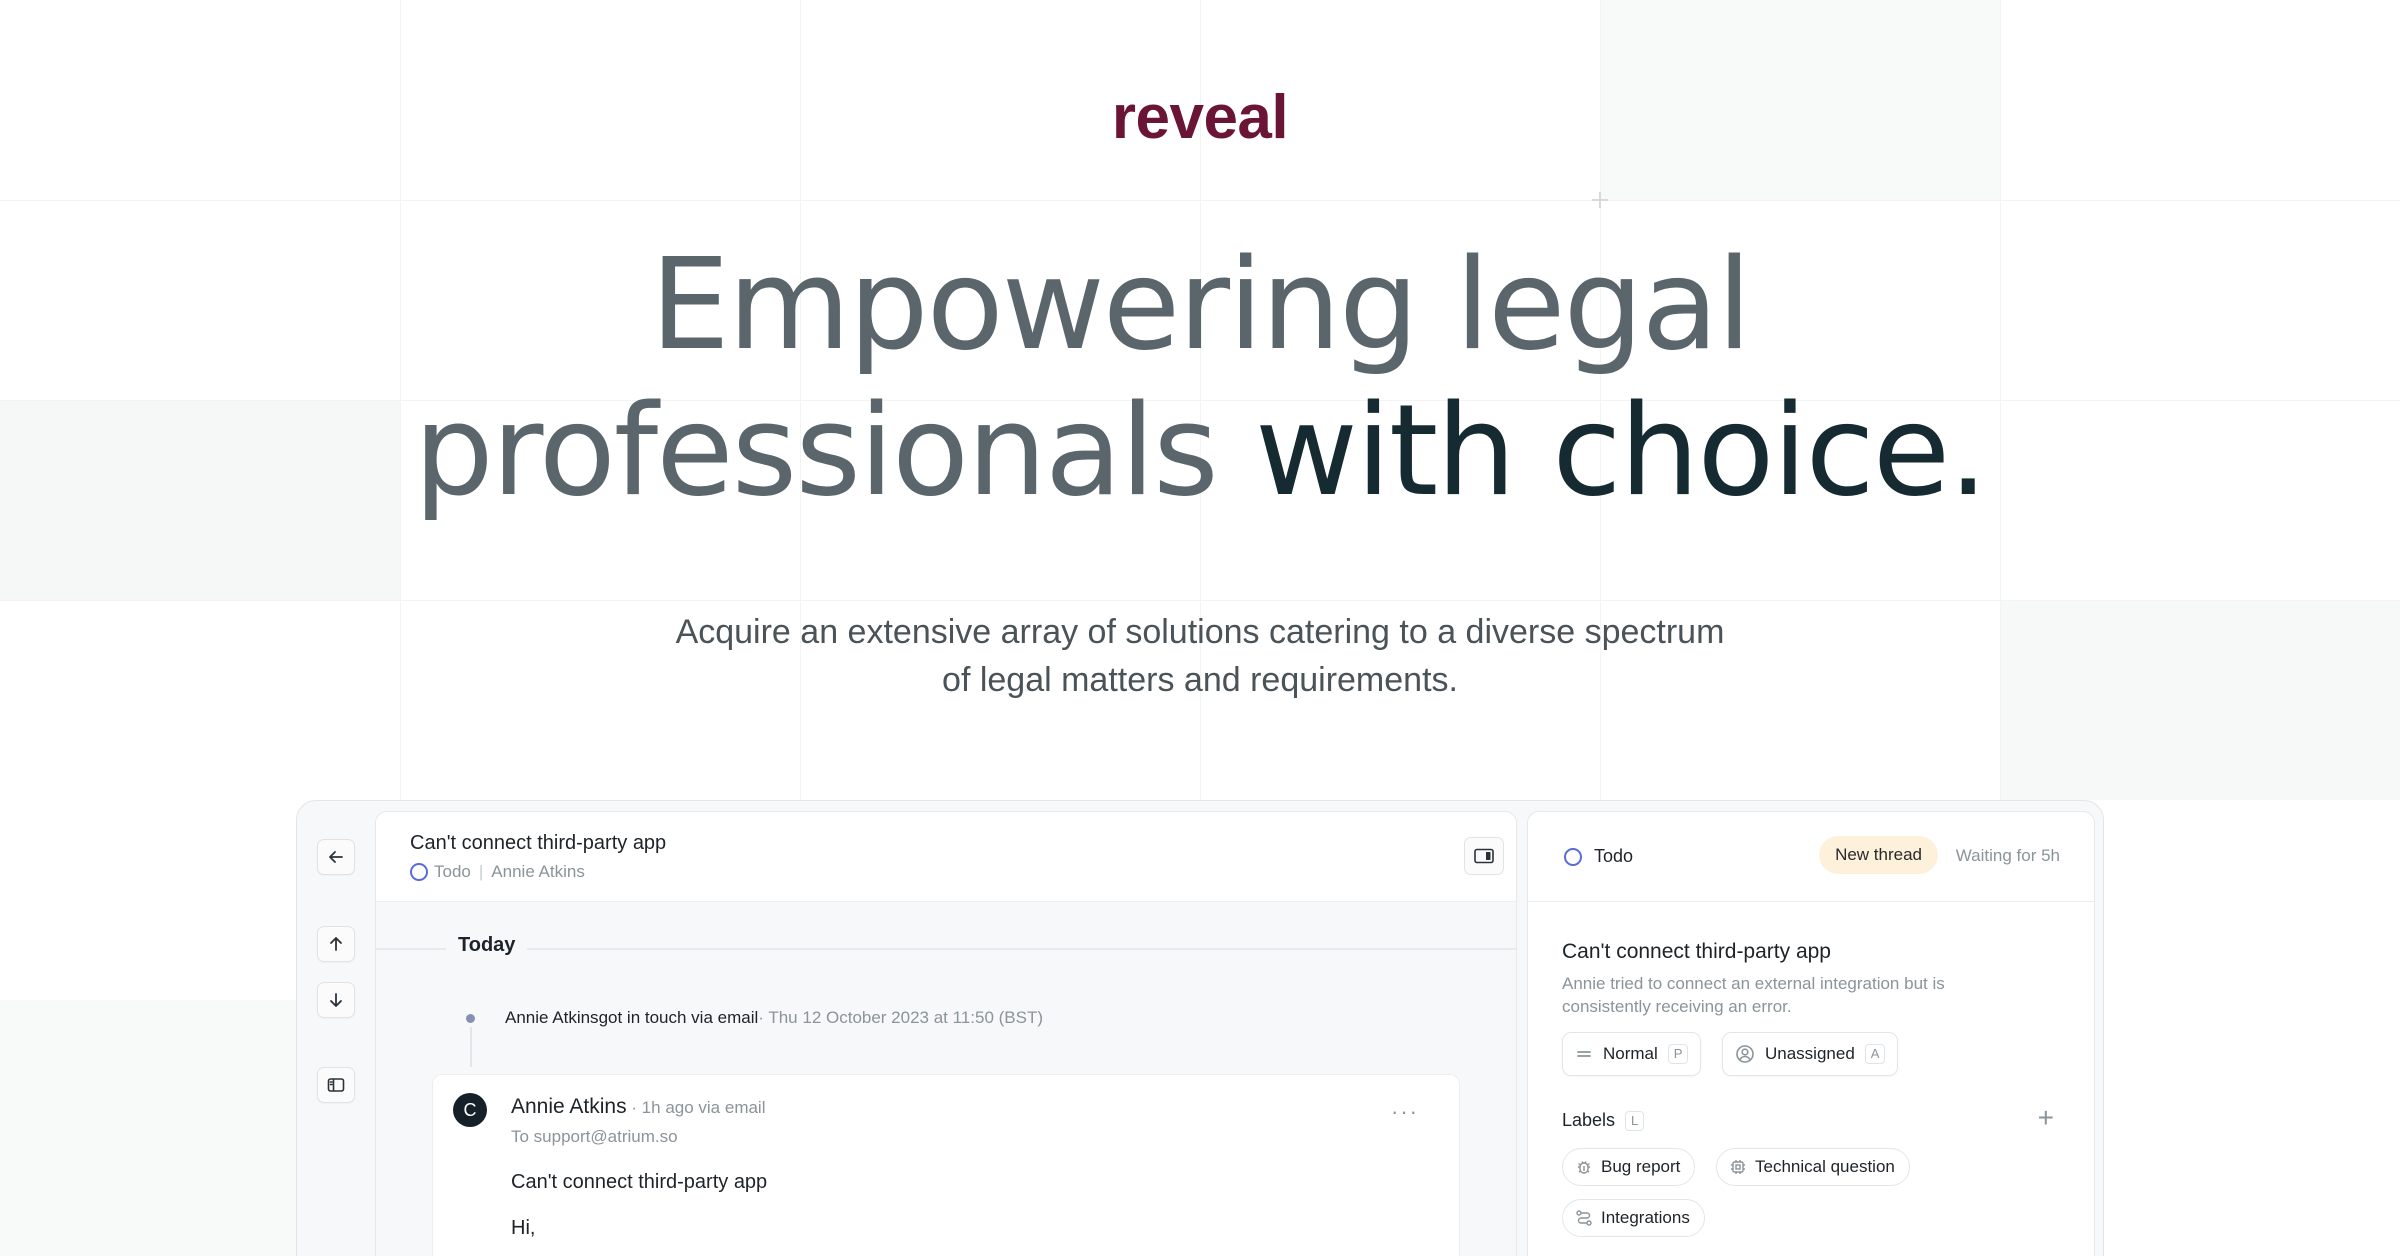 The image size is (2400, 1256). I want to click on brand-logo: reveal, so click(1200, 117).